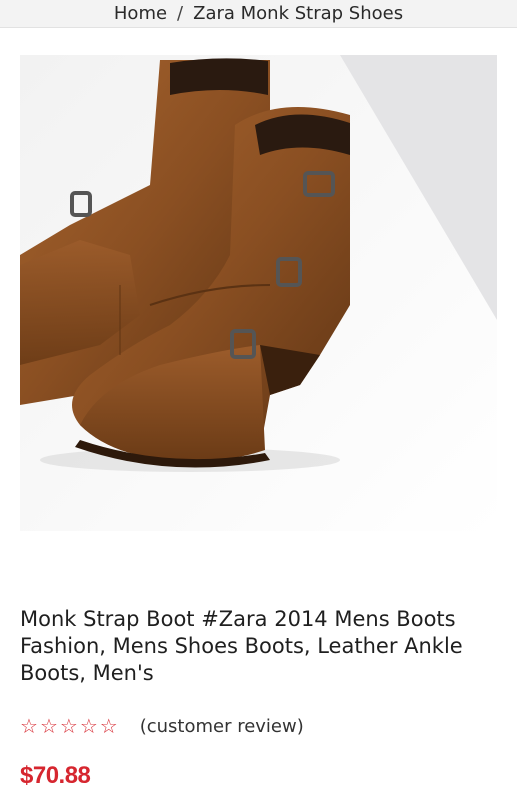 Image resolution: width=517 pixels, height=800 pixels. I want to click on breadcrumb-current: Zara Monk Strap Shoes, so click(298, 13).